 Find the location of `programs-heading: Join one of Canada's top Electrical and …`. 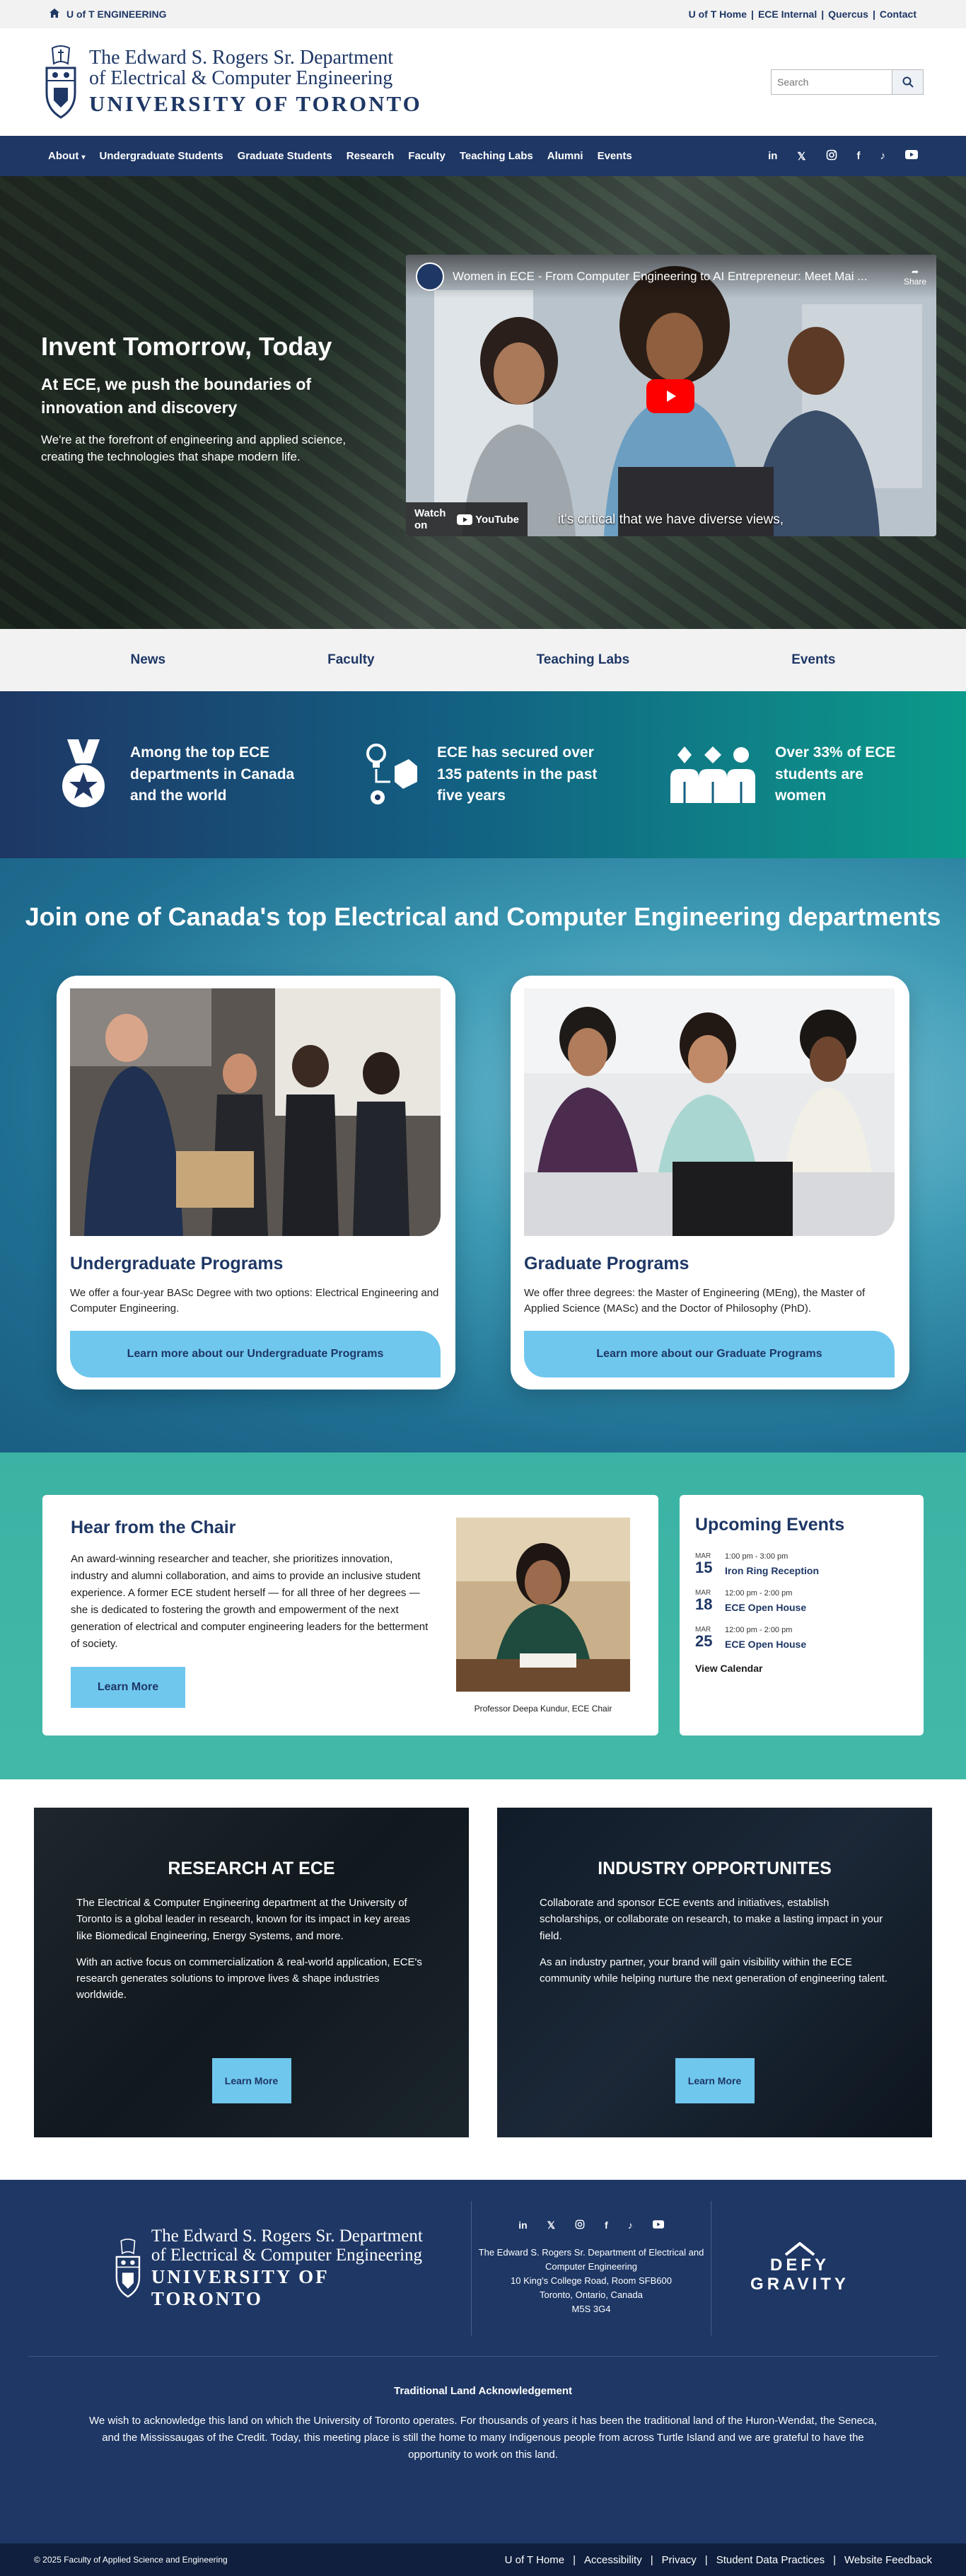

programs-heading: Join one of Canada's top Electrical and … is located at coordinates (483, 916).